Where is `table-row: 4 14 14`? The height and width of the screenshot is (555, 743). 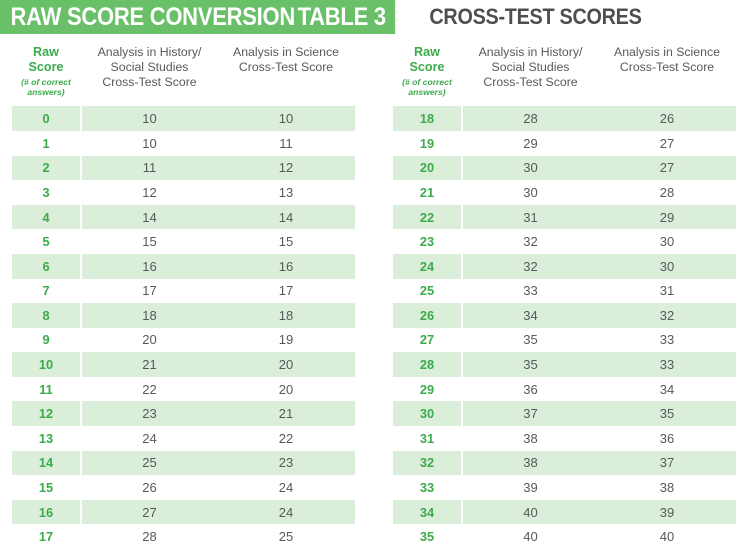
table-row: 4 14 14 is located at coordinates (183, 217).